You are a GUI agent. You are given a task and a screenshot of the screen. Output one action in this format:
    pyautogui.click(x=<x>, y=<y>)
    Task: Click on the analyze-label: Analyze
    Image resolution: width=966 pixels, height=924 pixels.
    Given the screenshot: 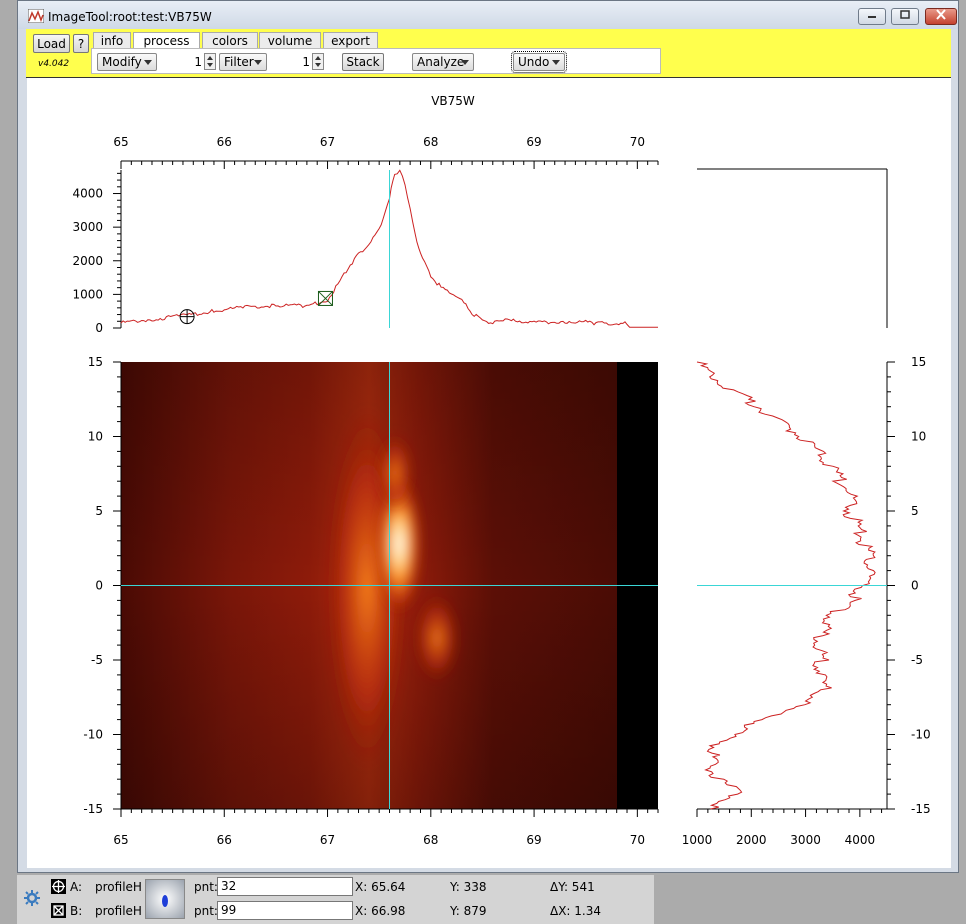 What is the action you would take?
    pyautogui.click(x=441, y=62)
    